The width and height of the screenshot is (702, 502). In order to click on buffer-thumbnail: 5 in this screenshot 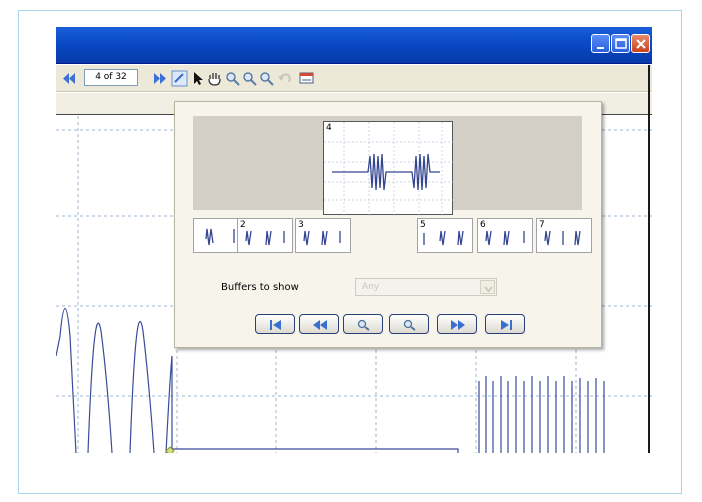, I will do `click(445, 235)`.